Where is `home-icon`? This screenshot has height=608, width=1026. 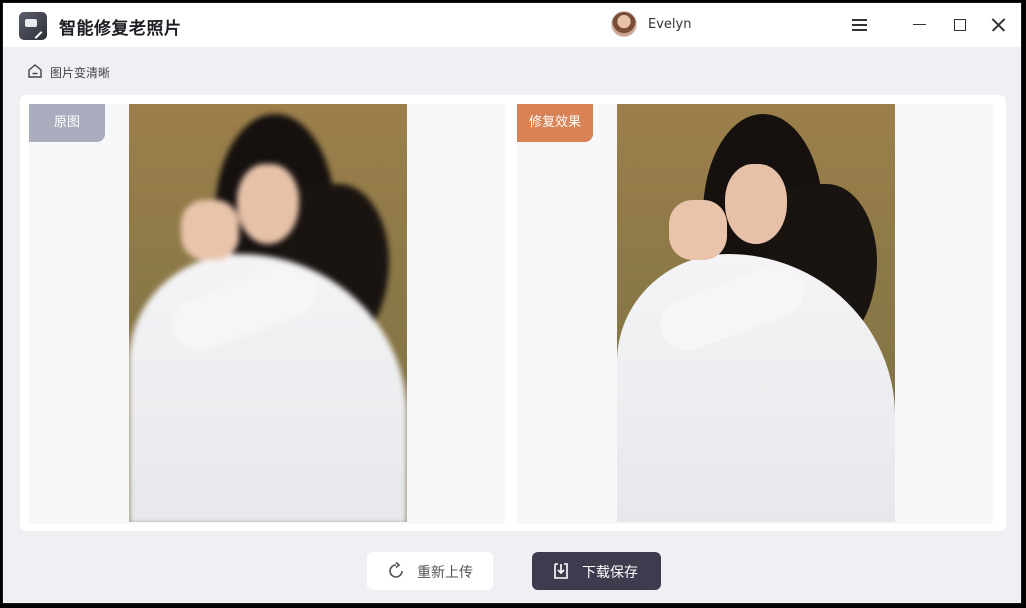
home-icon is located at coordinates (35, 71).